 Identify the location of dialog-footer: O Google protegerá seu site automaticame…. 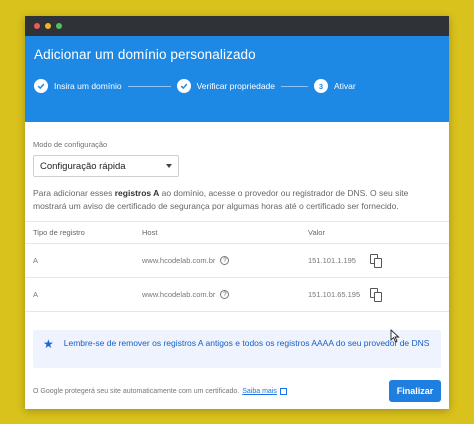
(237, 391).